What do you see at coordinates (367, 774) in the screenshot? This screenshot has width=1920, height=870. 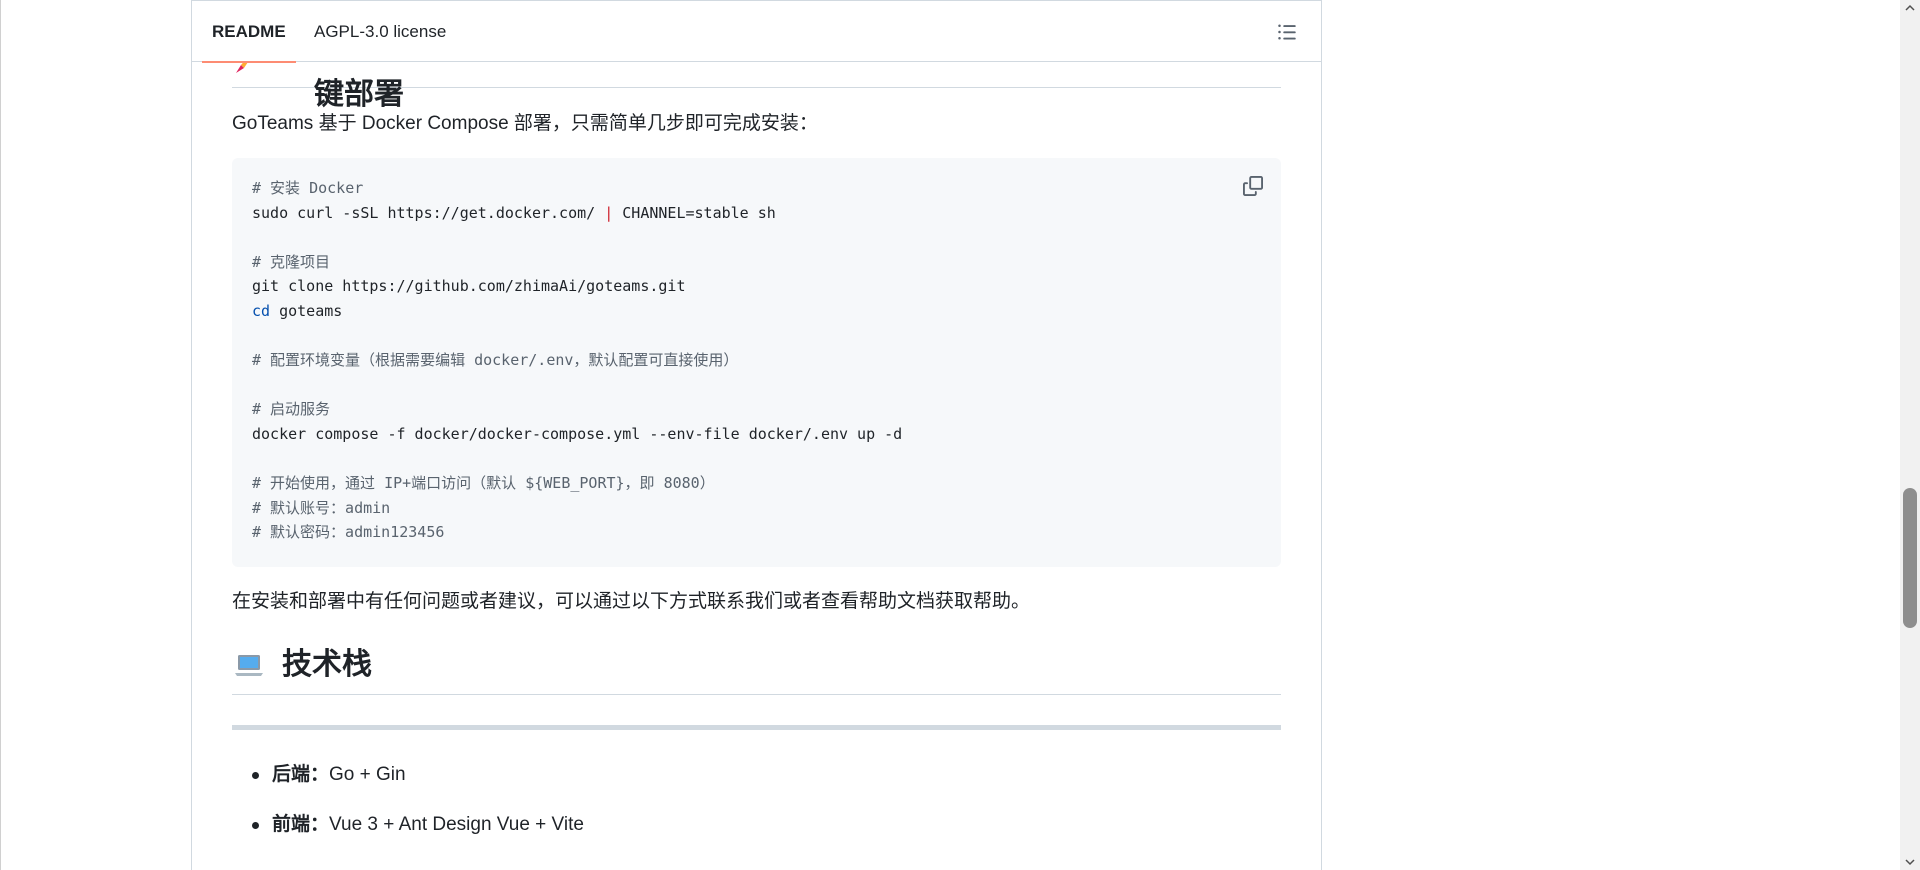 I see `list-item-value: Go + Gin` at bounding box center [367, 774].